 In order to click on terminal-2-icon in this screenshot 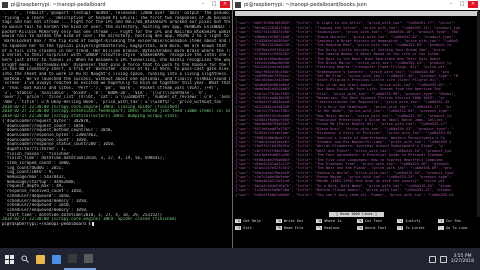, I will do `click(88, 258)`.